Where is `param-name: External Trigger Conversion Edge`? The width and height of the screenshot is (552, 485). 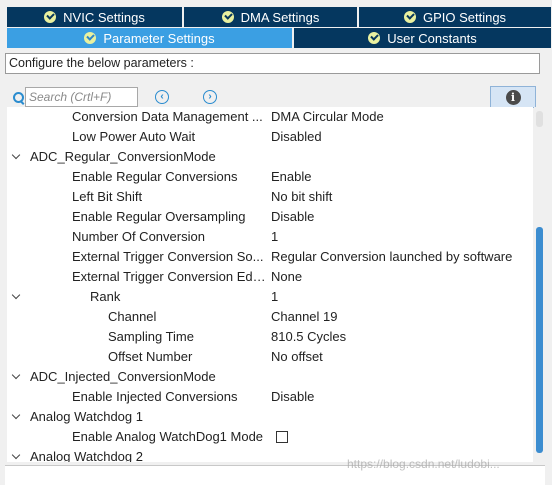 param-name: External Trigger Conversion Edge is located at coordinates (169, 276).